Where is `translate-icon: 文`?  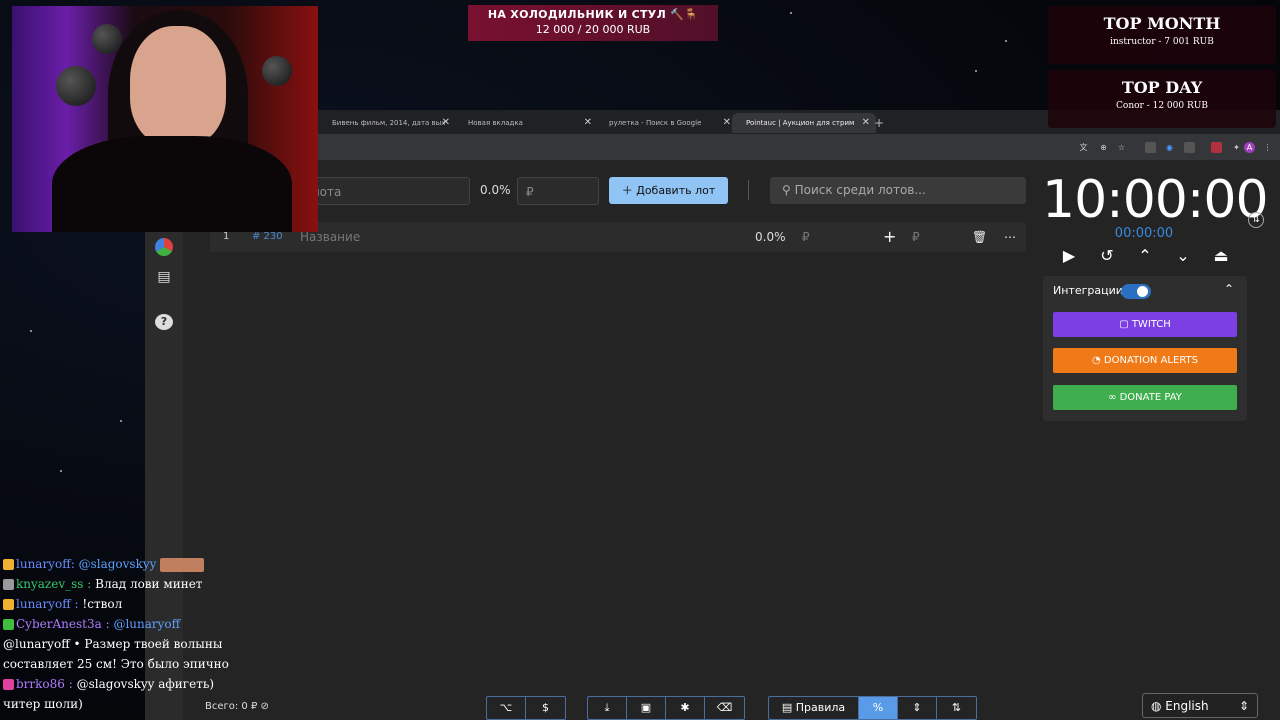
translate-icon: 文 is located at coordinates (1083, 147).